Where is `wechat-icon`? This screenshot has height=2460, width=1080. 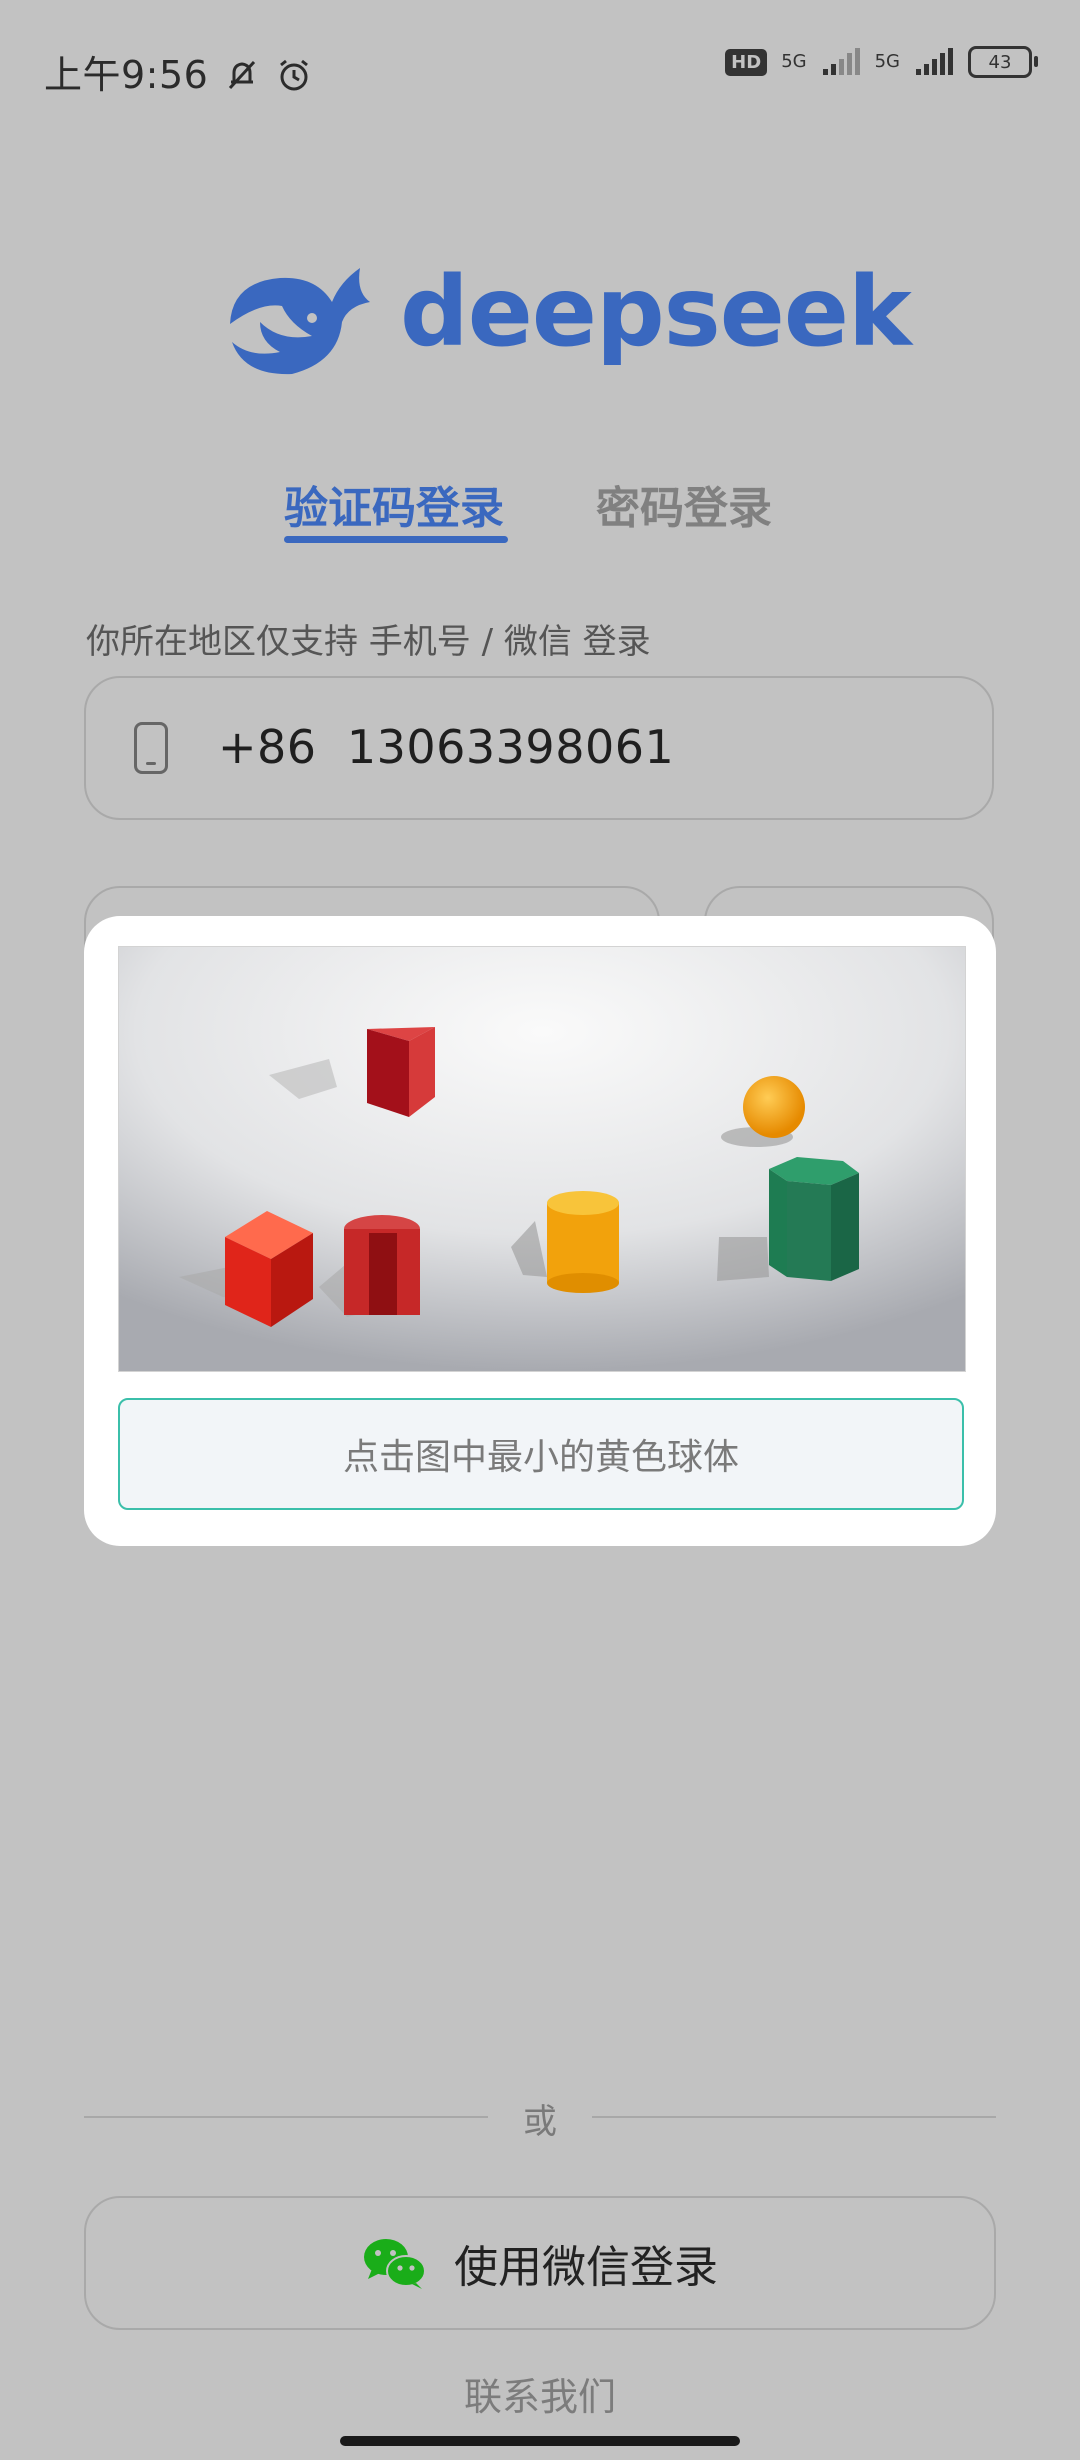
wechat-icon is located at coordinates (395, 2264).